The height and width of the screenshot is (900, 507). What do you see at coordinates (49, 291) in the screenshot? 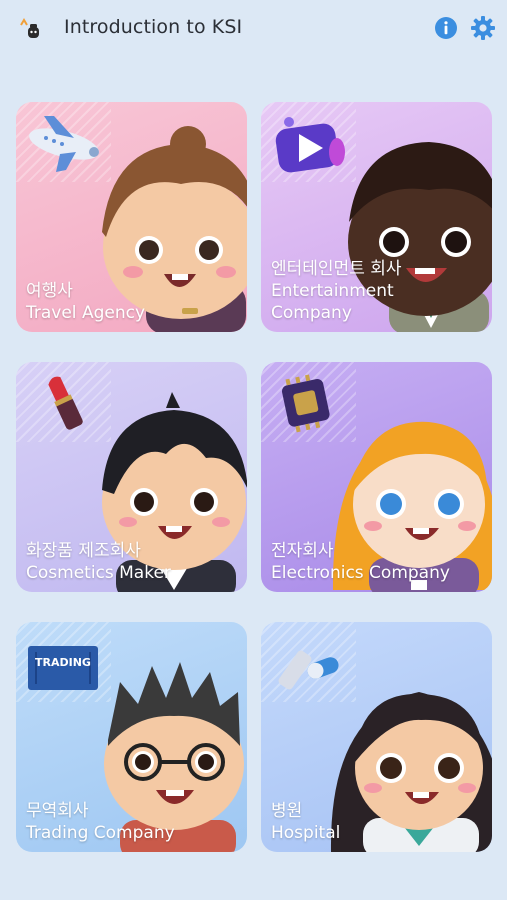
I see `card-label-korean: 여행사` at bounding box center [49, 291].